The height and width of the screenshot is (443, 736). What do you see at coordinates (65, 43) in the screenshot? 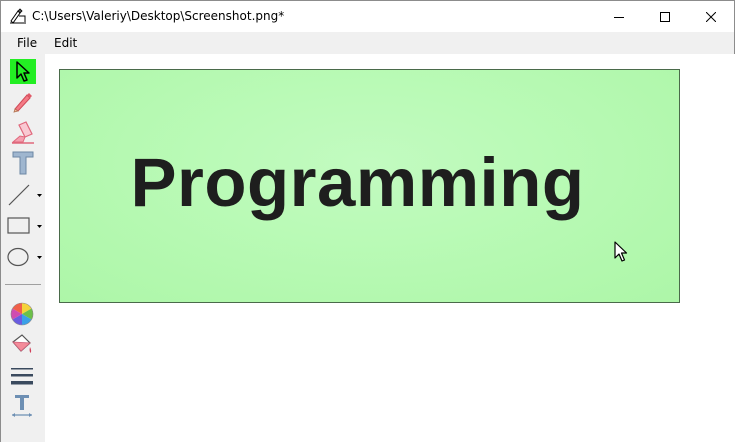
I see `menu-edit: Edit` at bounding box center [65, 43].